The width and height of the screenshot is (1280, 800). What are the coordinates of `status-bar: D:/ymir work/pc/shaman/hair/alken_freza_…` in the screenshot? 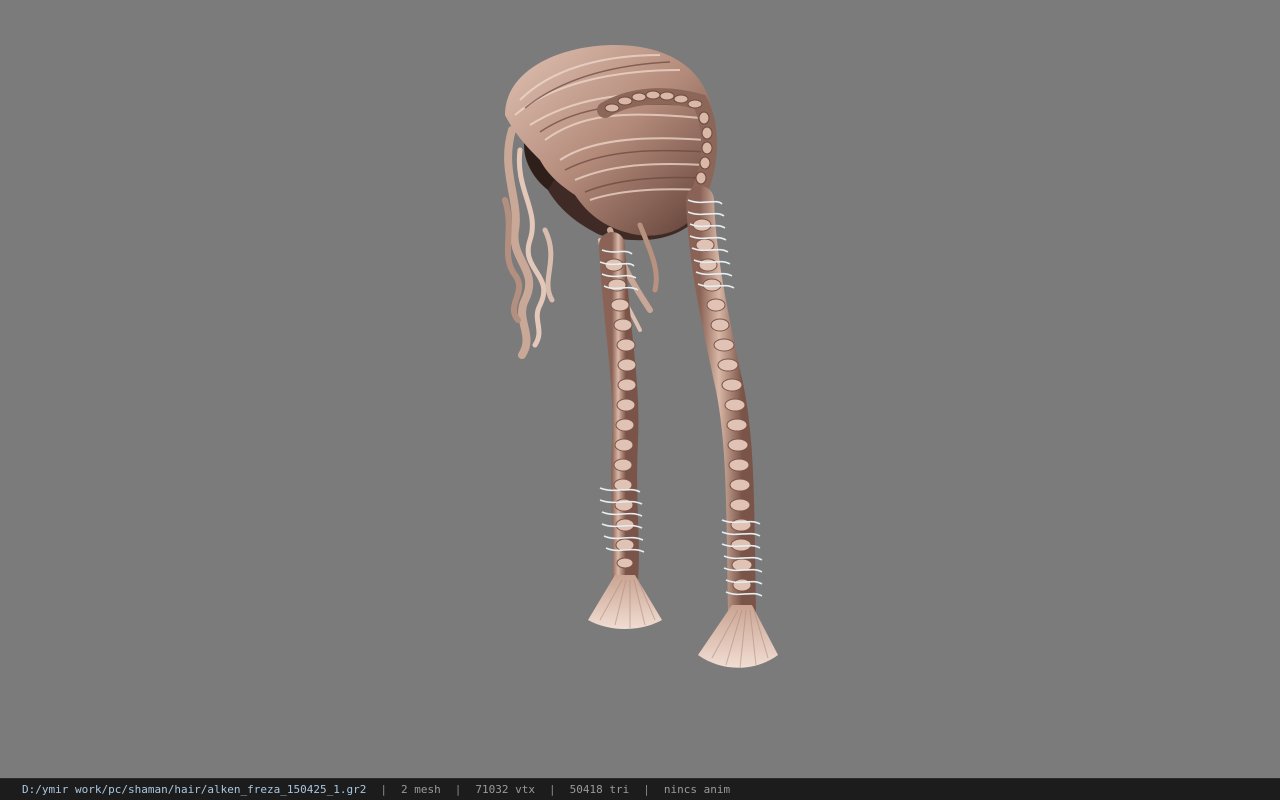 It's located at (640, 789).